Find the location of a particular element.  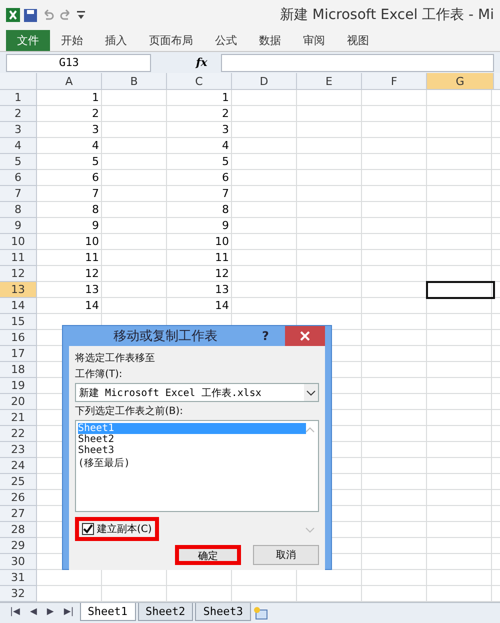

row-header: 3 is located at coordinates (18, 130).